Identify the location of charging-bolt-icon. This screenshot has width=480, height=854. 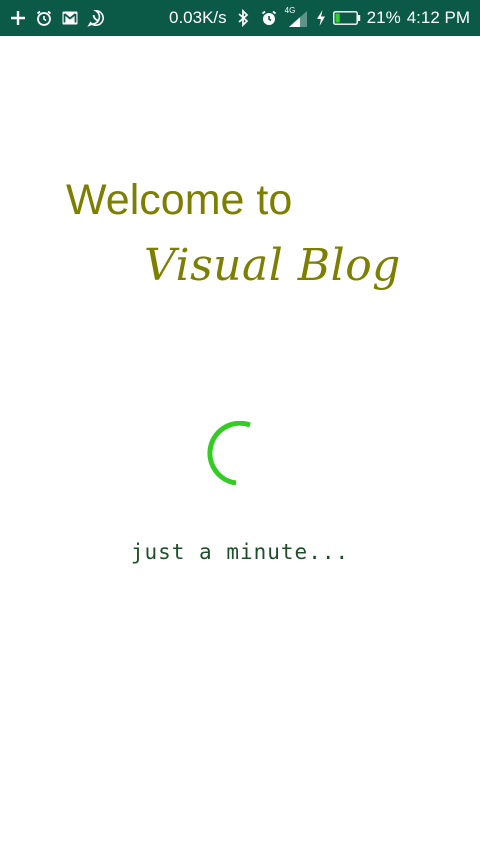
(321, 18).